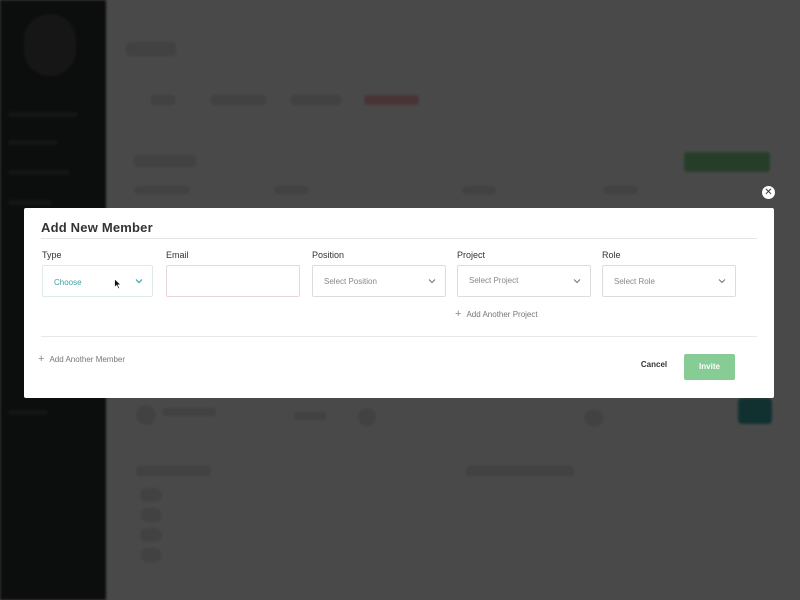 This screenshot has width=800, height=600. What do you see at coordinates (399, 336) in the screenshot?
I see `section-divider` at bounding box center [399, 336].